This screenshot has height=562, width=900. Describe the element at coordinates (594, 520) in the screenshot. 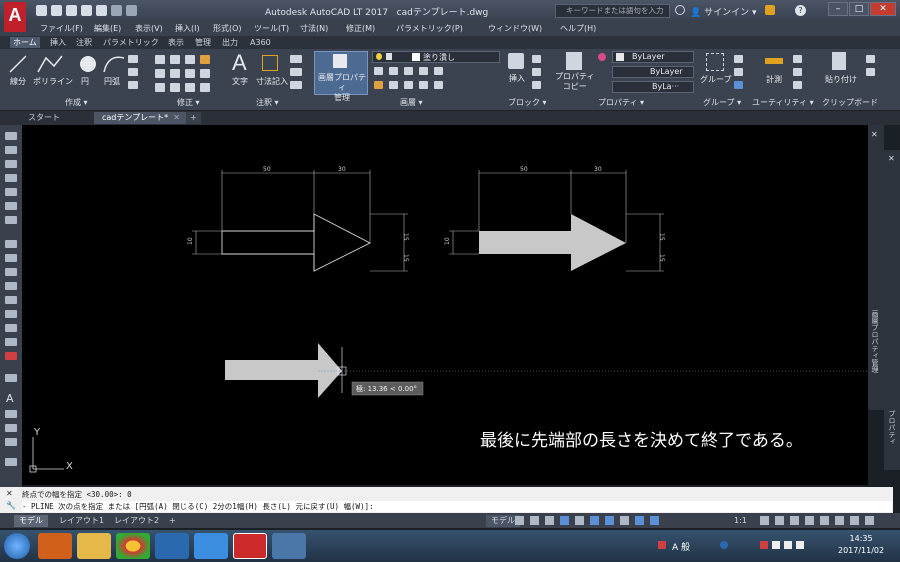

I see `object-snap-tracking-icon` at that location.